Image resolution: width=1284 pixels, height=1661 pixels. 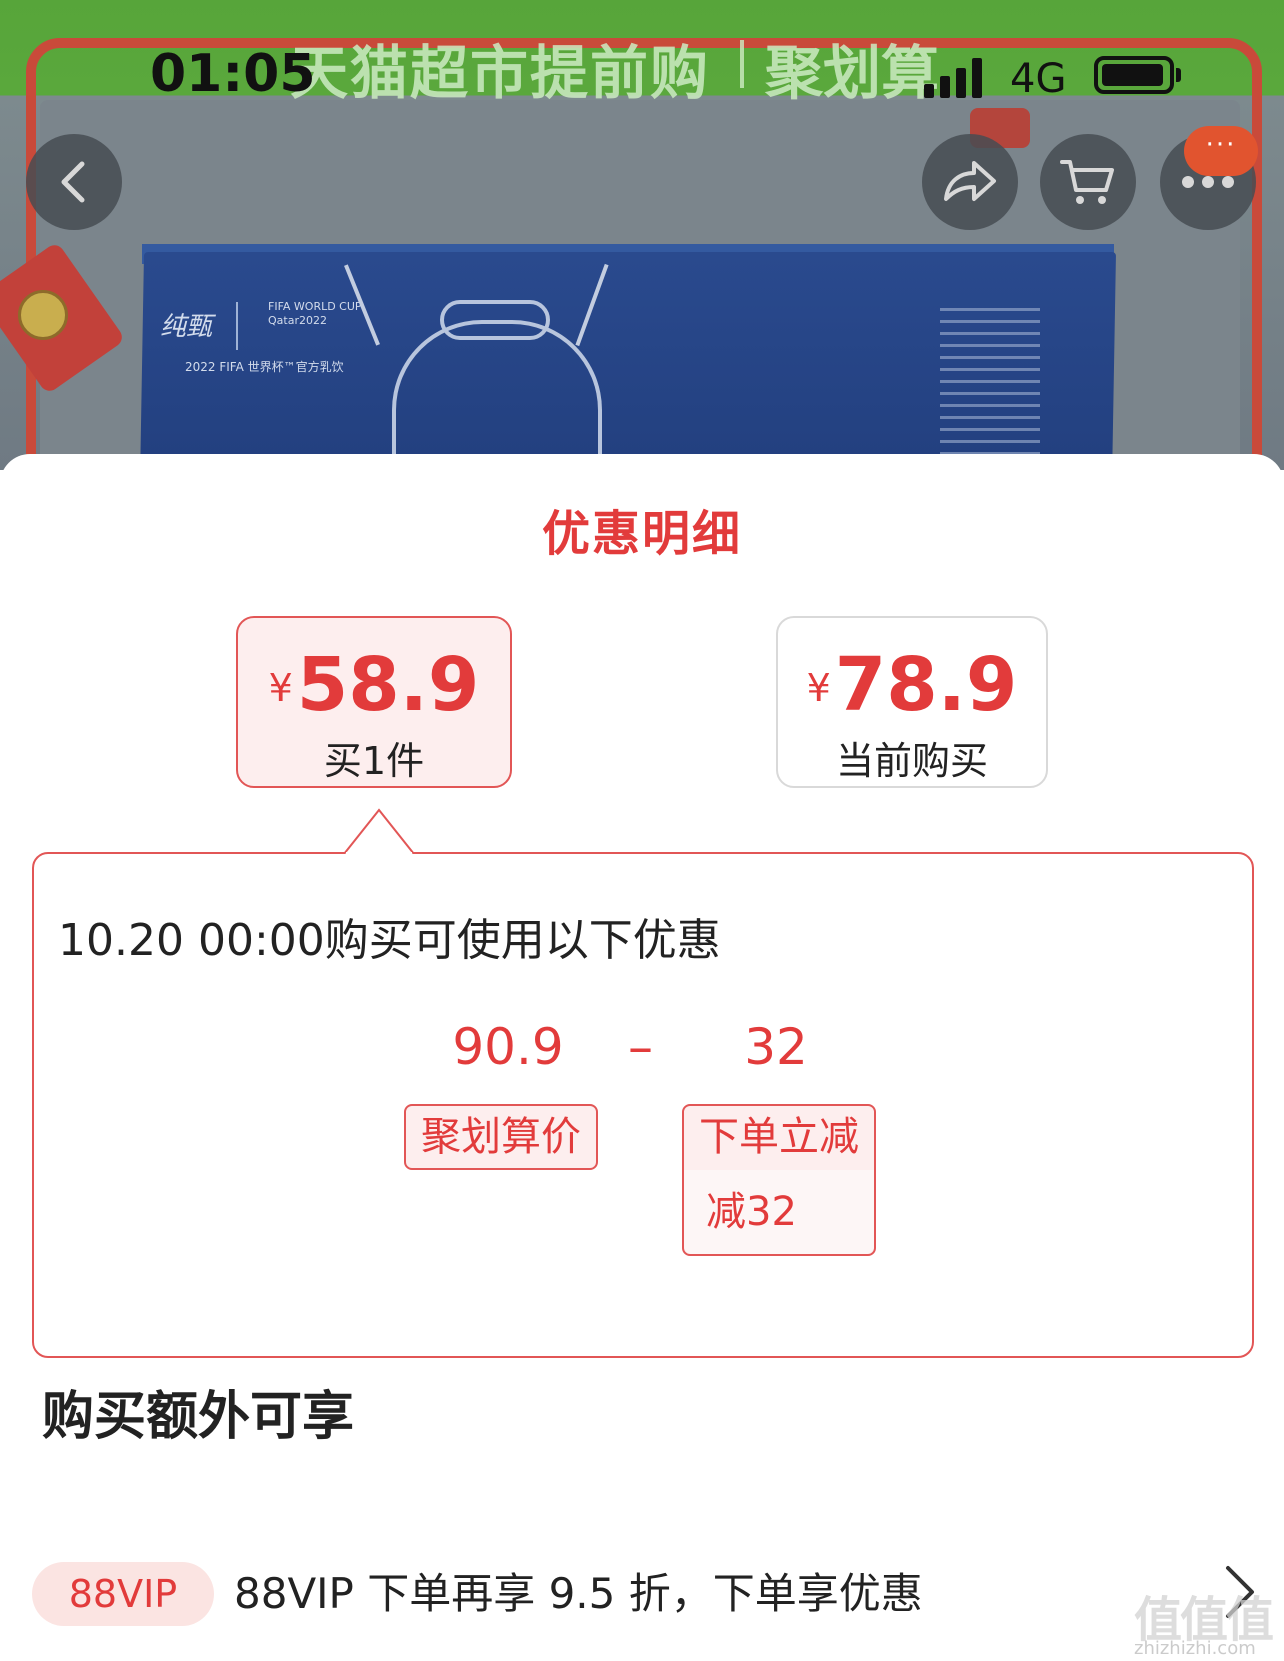 What do you see at coordinates (198, 1417) in the screenshot?
I see `extra-benefits-title: 购买额外可享` at bounding box center [198, 1417].